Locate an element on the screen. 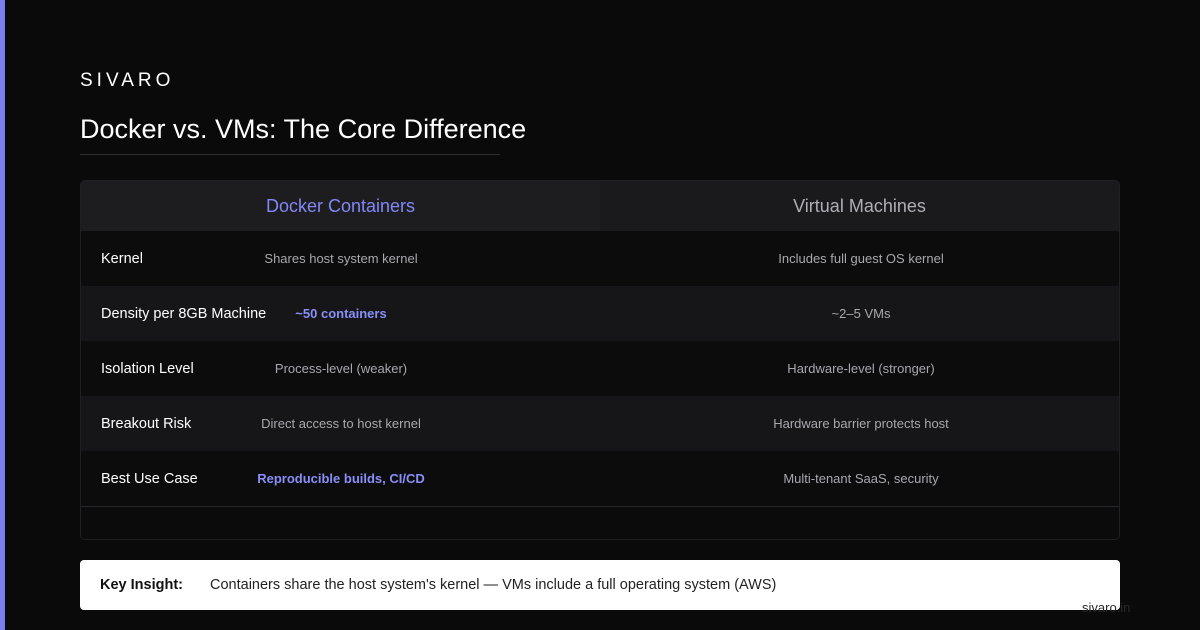 The width and height of the screenshot is (1200, 630). row-label: Isolation Level is located at coordinates (147, 368).